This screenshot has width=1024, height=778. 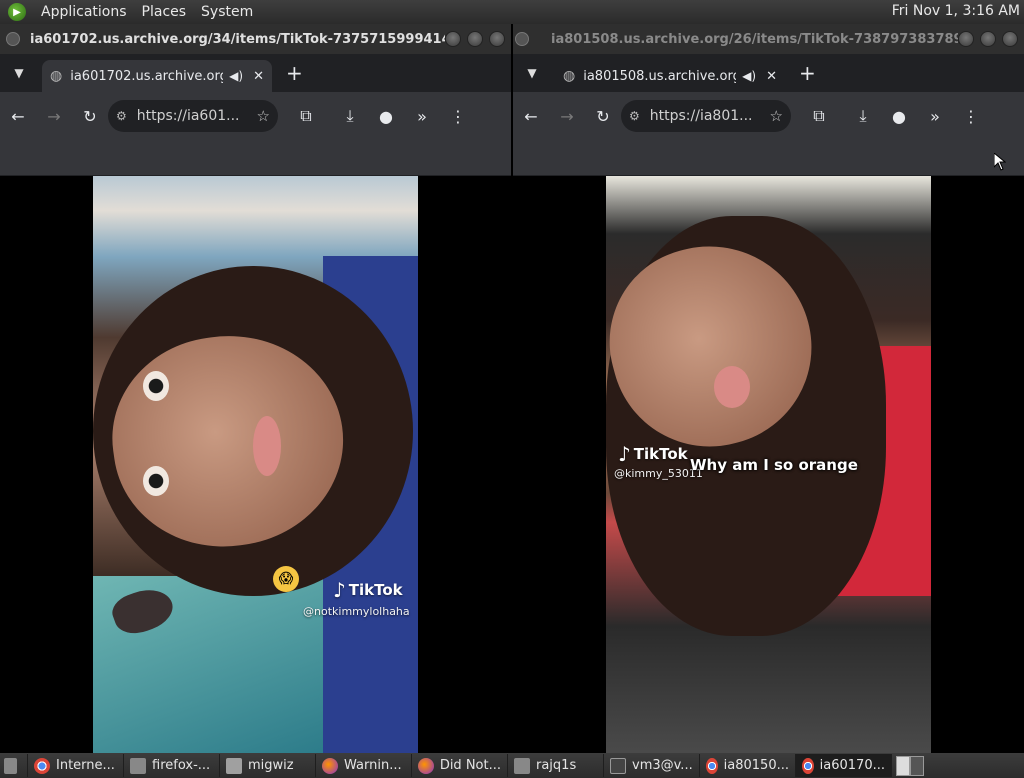 What do you see at coordinates (356, 611) in the screenshot?
I see `tiktok-handle: @notkimmylolhaha` at bounding box center [356, 611].